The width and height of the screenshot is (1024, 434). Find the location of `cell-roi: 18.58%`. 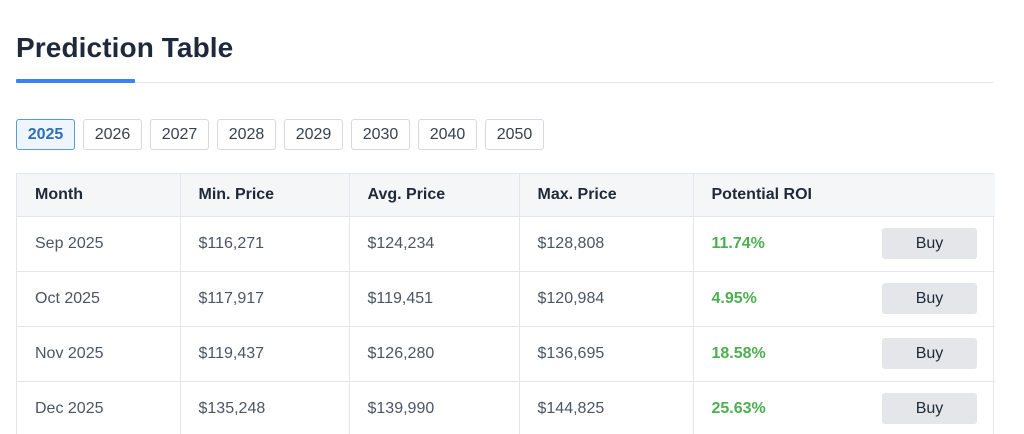

cell-roi: 18.58% is located at coordinates (738, 353).